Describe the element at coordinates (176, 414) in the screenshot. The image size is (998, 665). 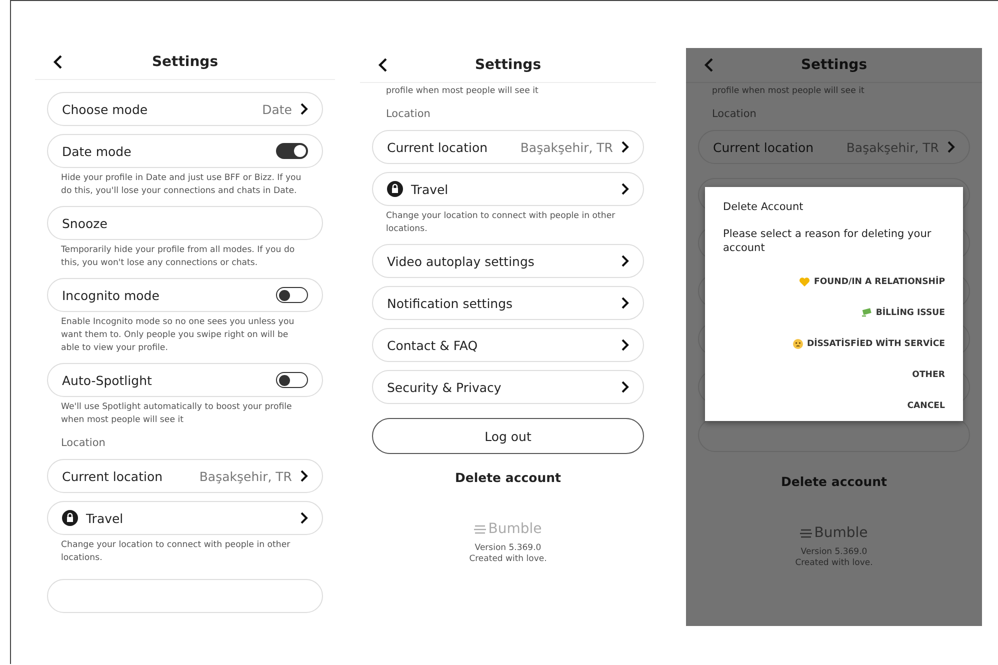
I see `help-text: We'll use Spotlight automatically to boost your profile when most people will see it` at that location.